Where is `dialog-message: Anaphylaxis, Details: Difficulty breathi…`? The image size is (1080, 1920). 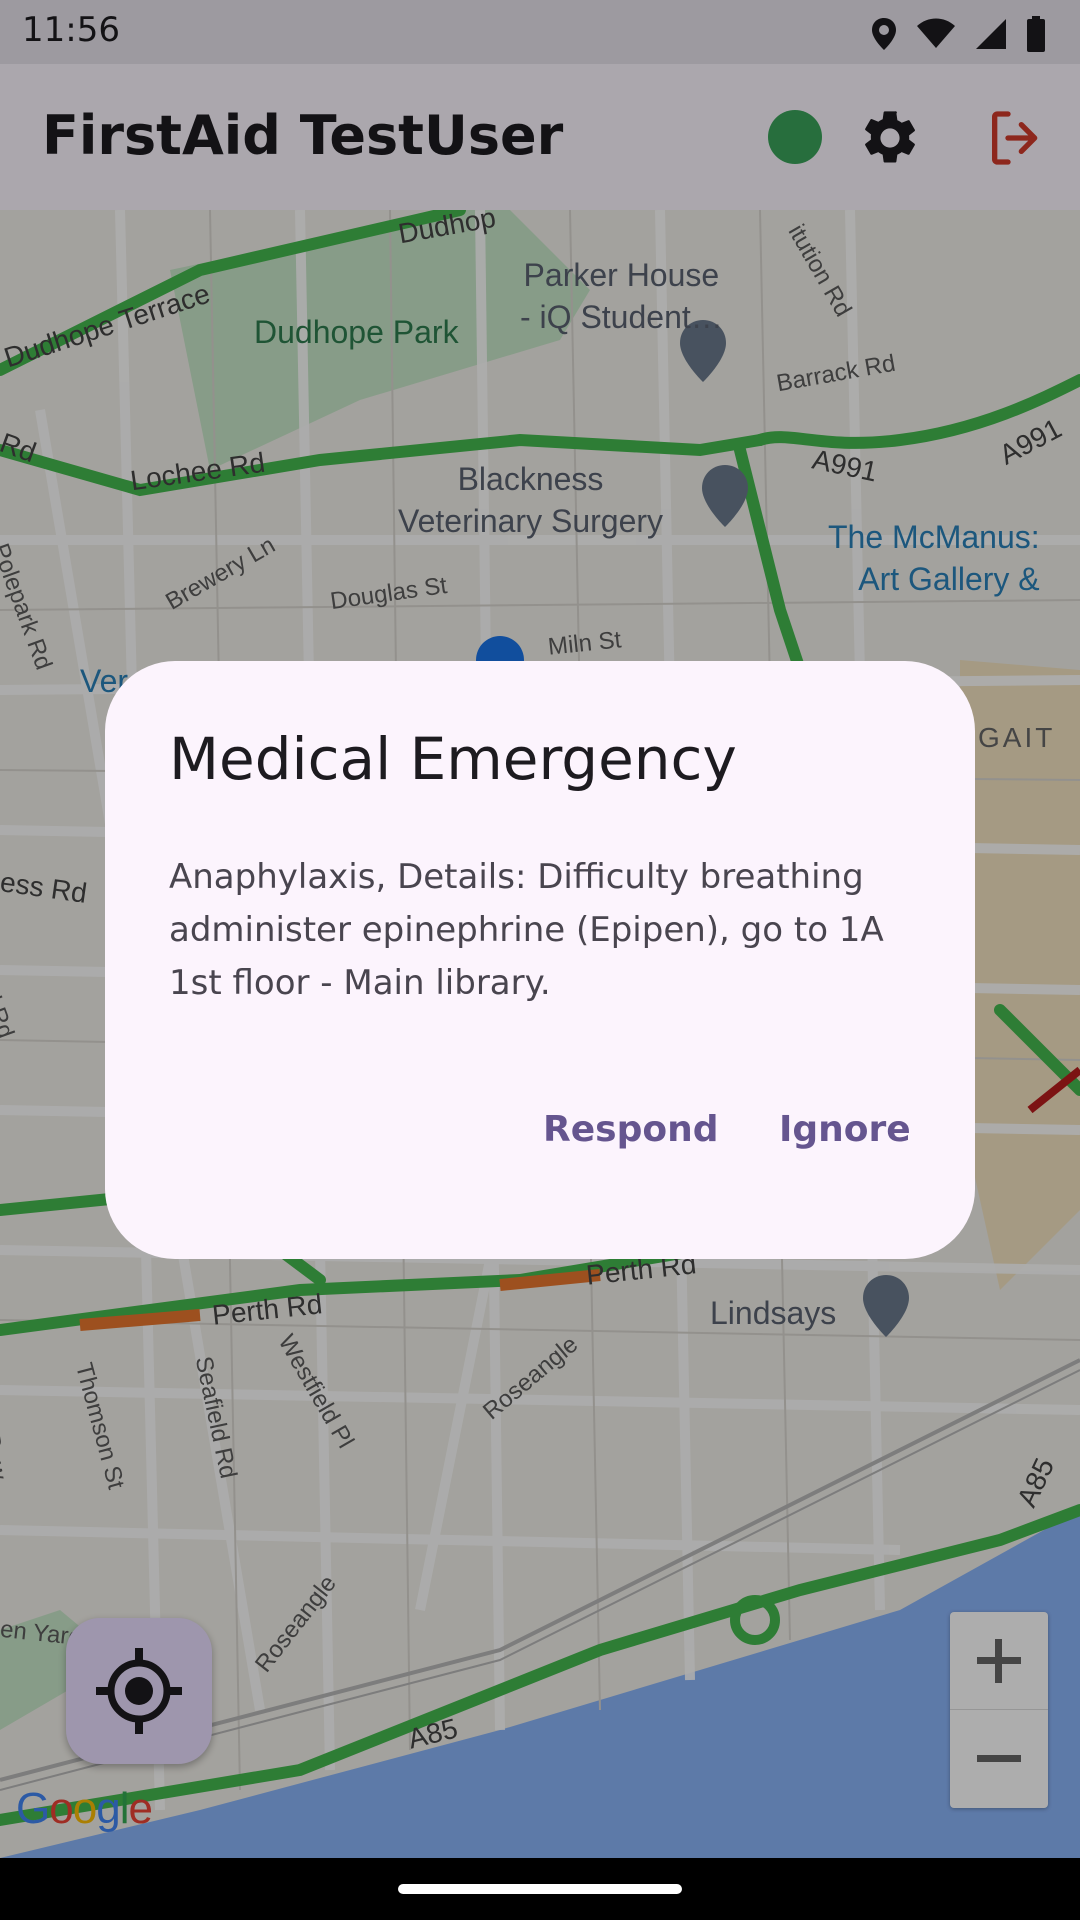 dialog-message: Anaphylaxis, Details: Difficulty breathi… is located at coordinates (526, 930).